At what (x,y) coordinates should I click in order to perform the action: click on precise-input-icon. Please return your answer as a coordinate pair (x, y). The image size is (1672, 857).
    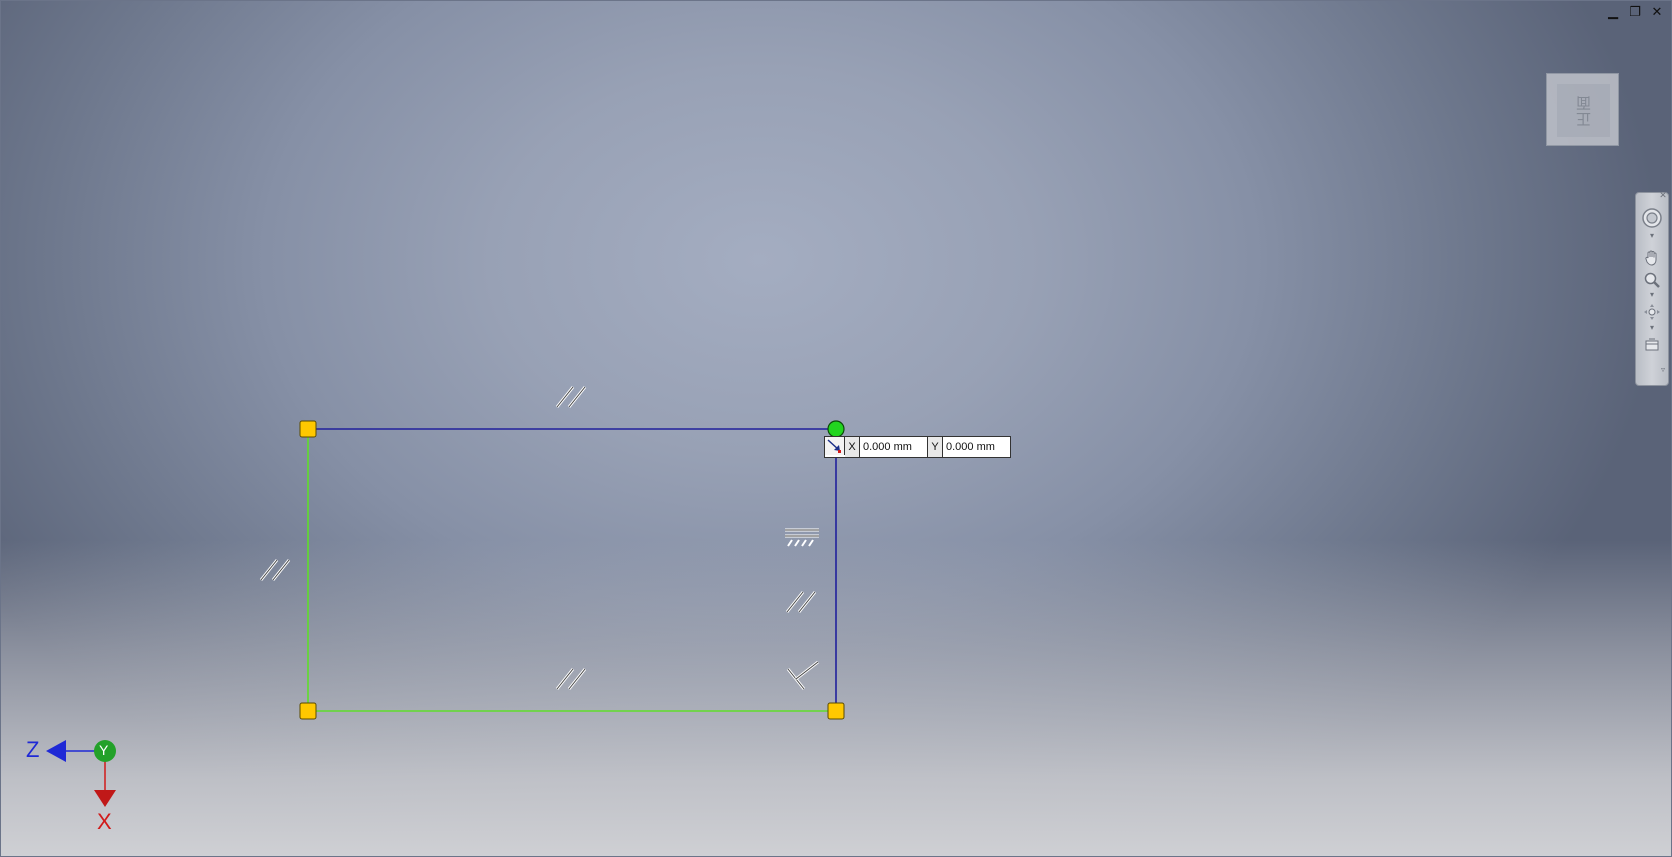
    Looking at the image, I should click on (835, 446).